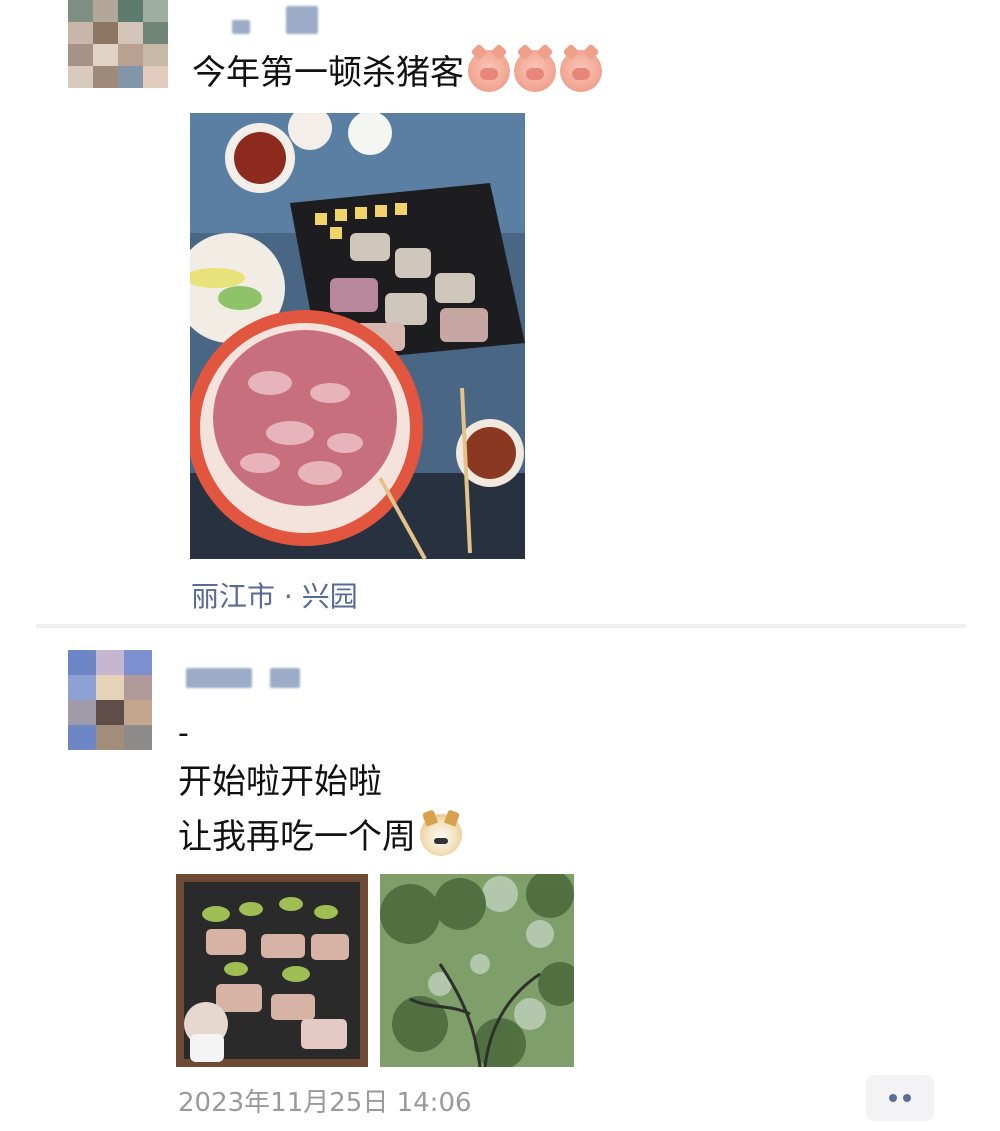 Image resolution: width=1000 pixels, height=1131 pixels. I want to click on post-text-line-0: -, so click(183, 733).